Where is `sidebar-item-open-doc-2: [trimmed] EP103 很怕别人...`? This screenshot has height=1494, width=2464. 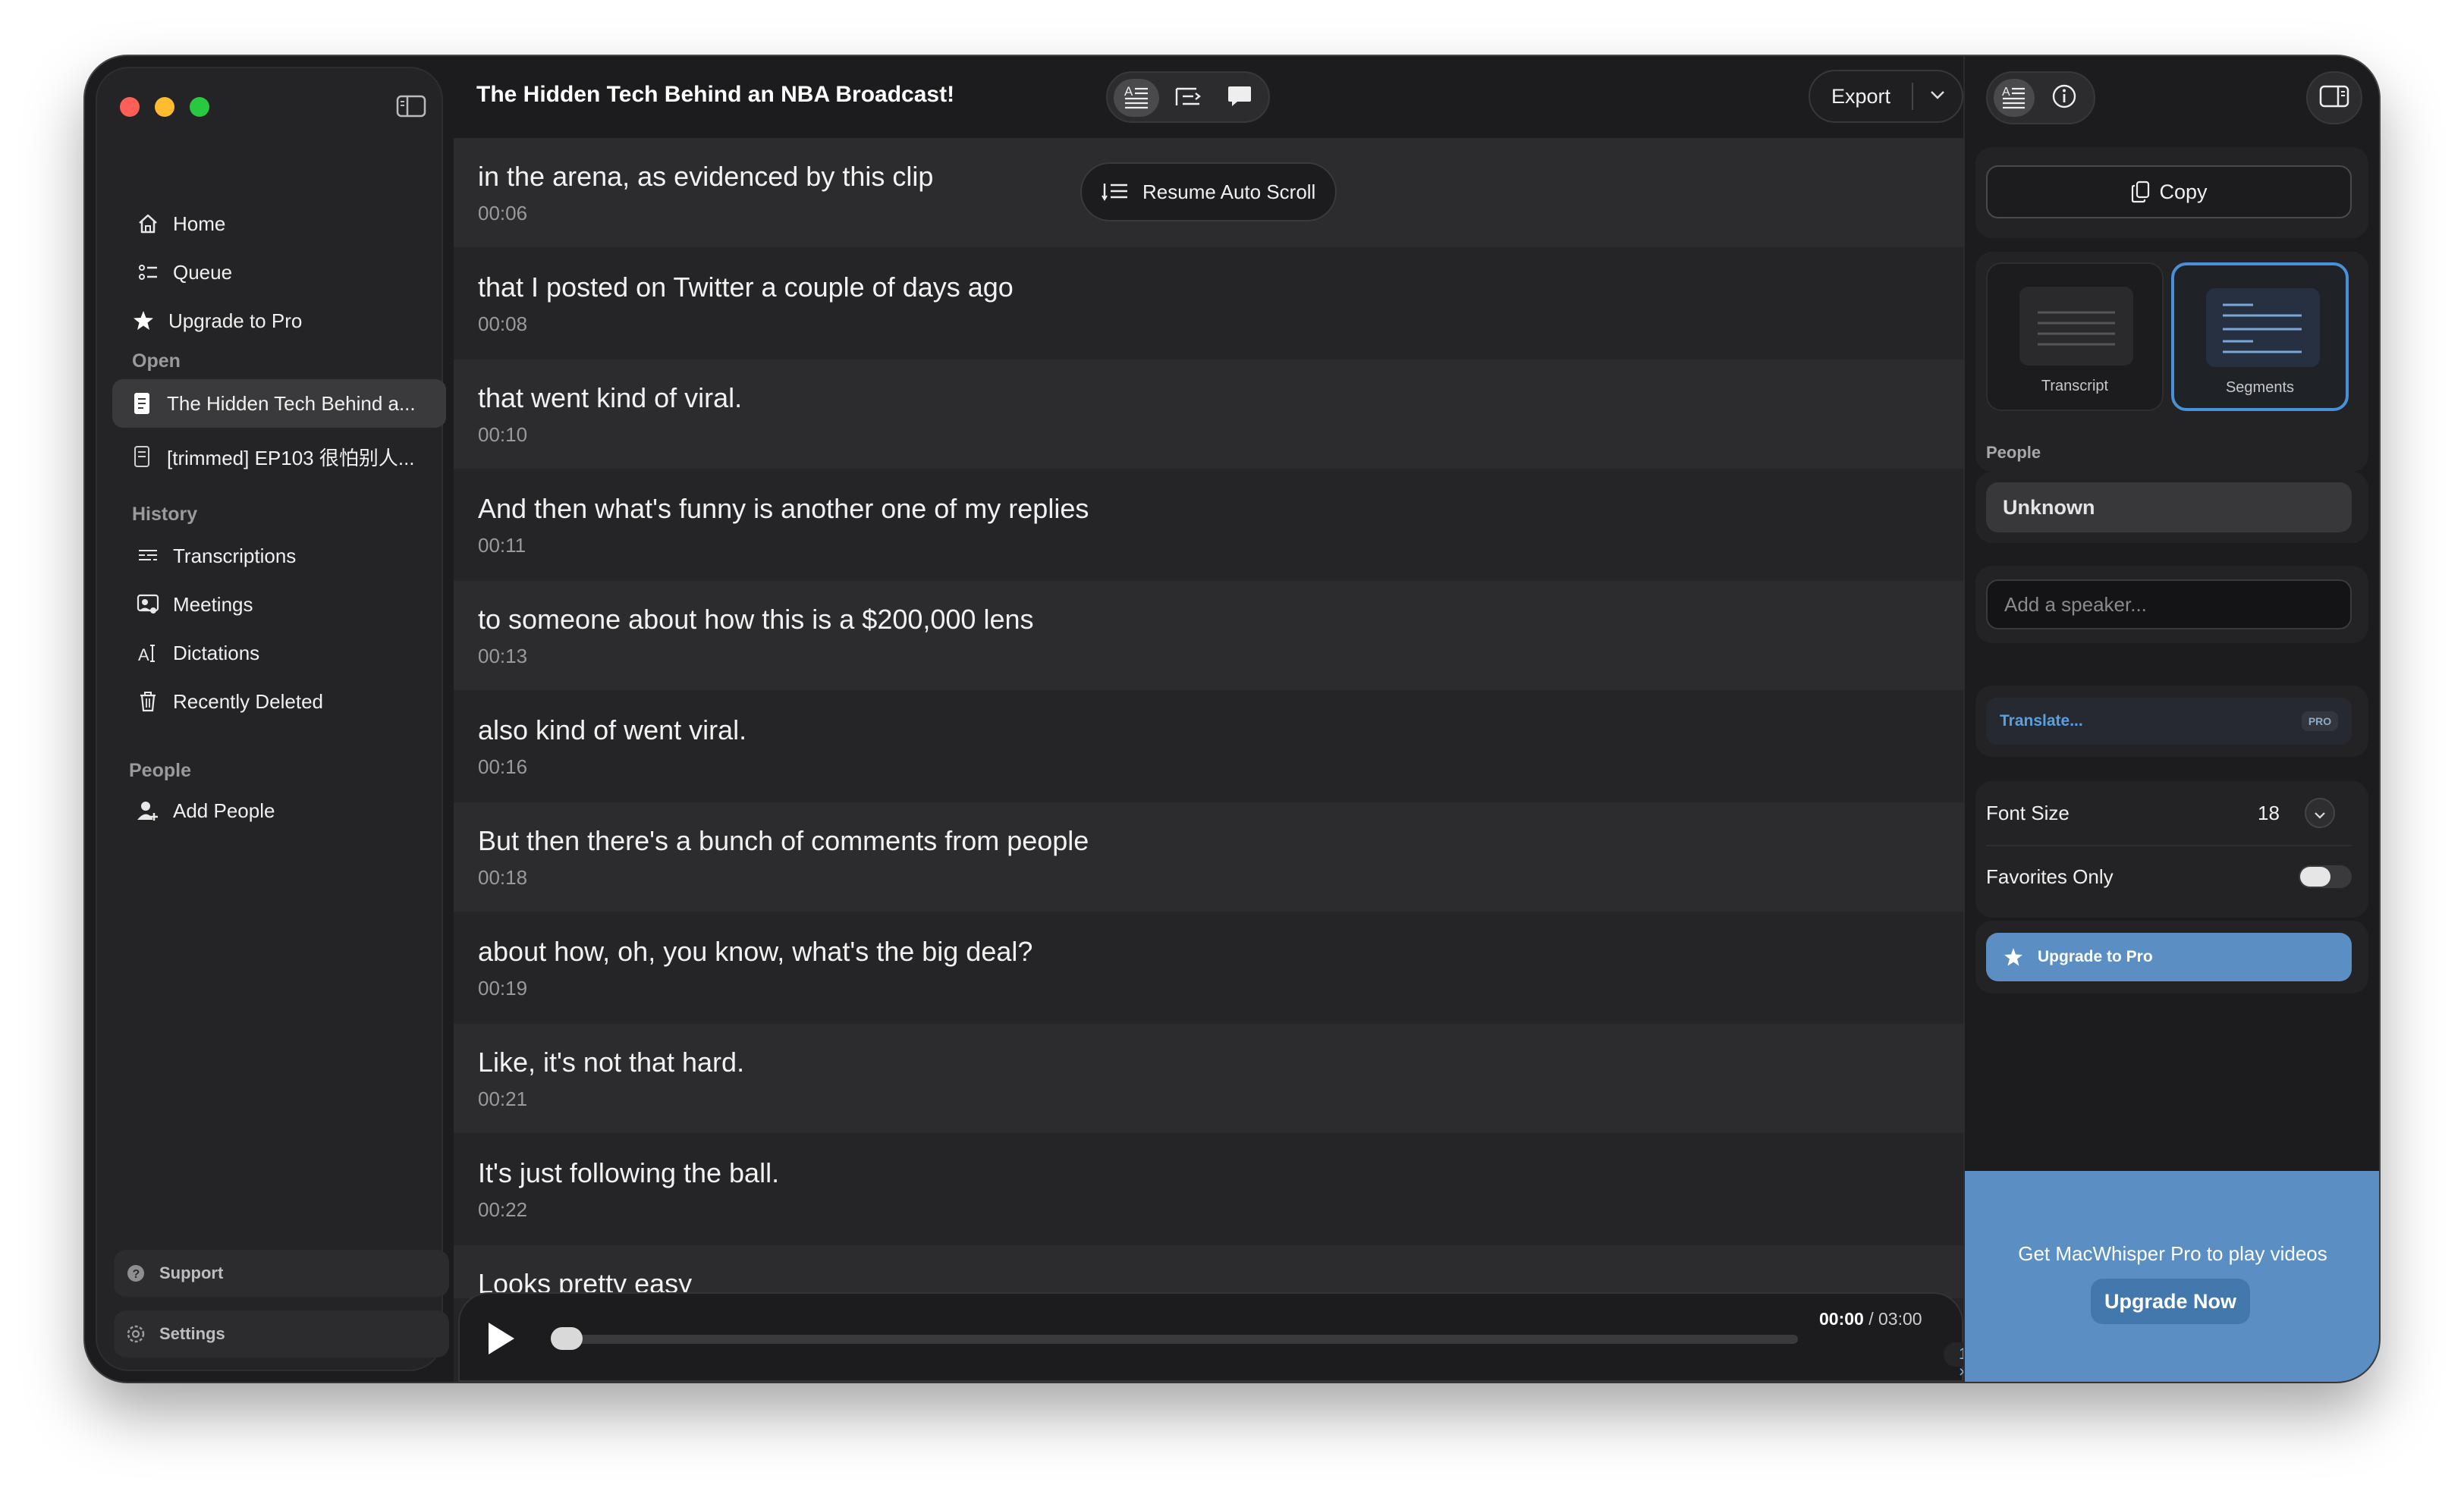
sidebar-item-open-doc-2: [trimmed] EP103 很怕别人... is located at coordinates (279, 456).